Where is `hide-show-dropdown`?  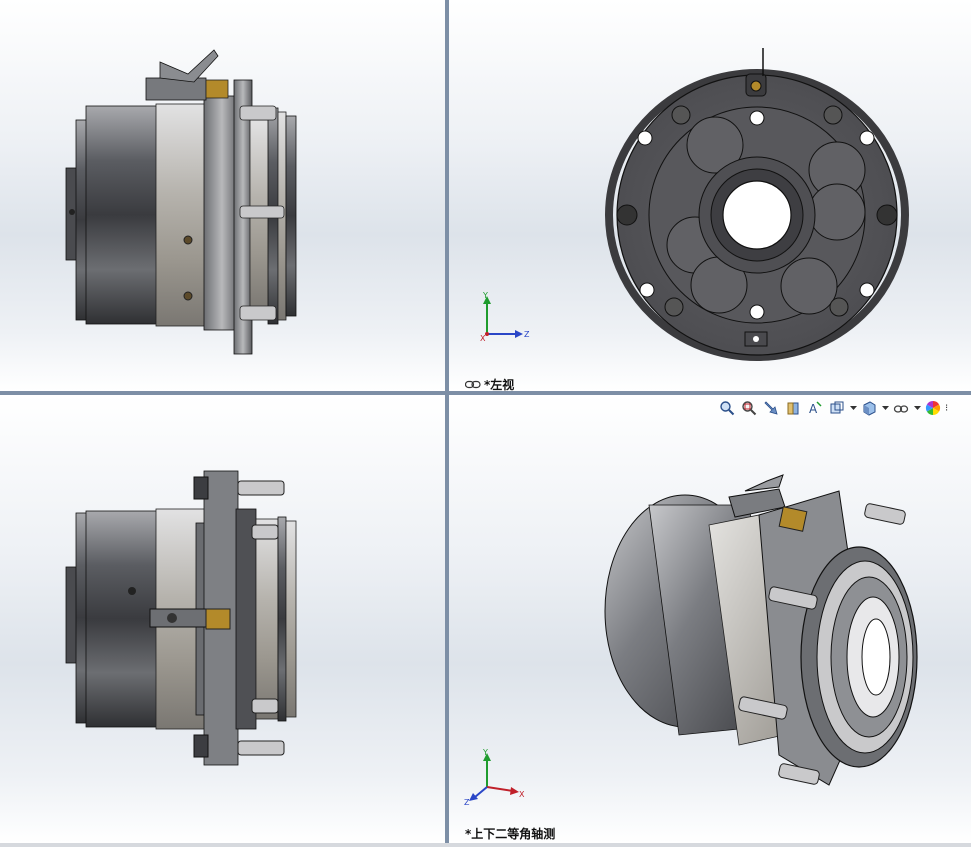 hide-show-dropdown is located at coordinates (917, 408).